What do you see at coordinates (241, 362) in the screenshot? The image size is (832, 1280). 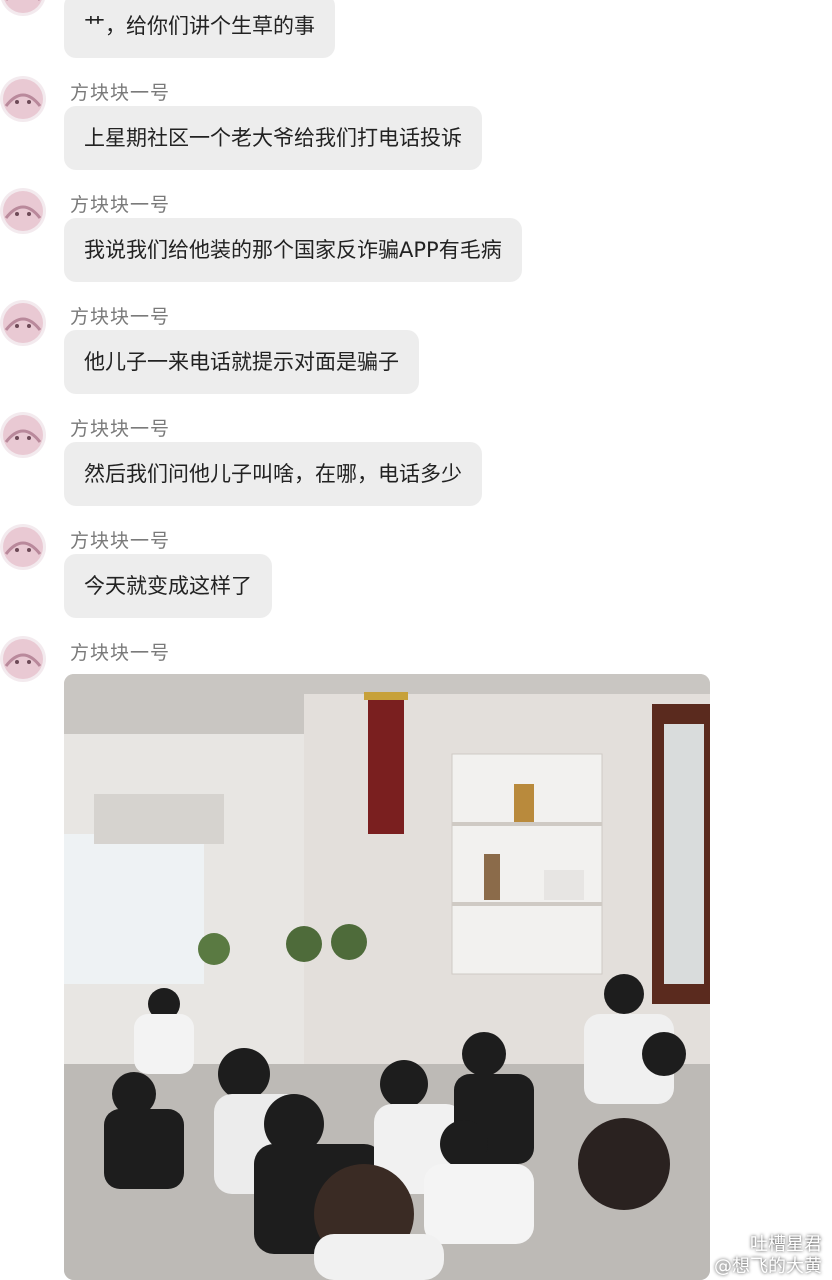 I see `message-bubble: 他儿子一来电话就提示对面是骗子` at bounding box center [241, 362].